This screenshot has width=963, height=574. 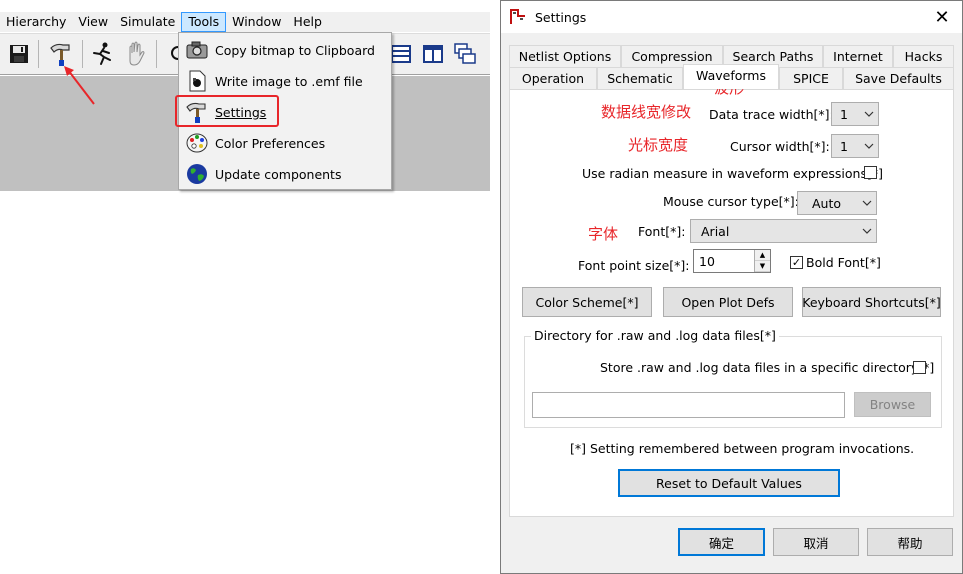 What do you see at coordinates (816, 542) in the screenshot?
I see `cancel-button: 取消` at bounding box center [816, 542].